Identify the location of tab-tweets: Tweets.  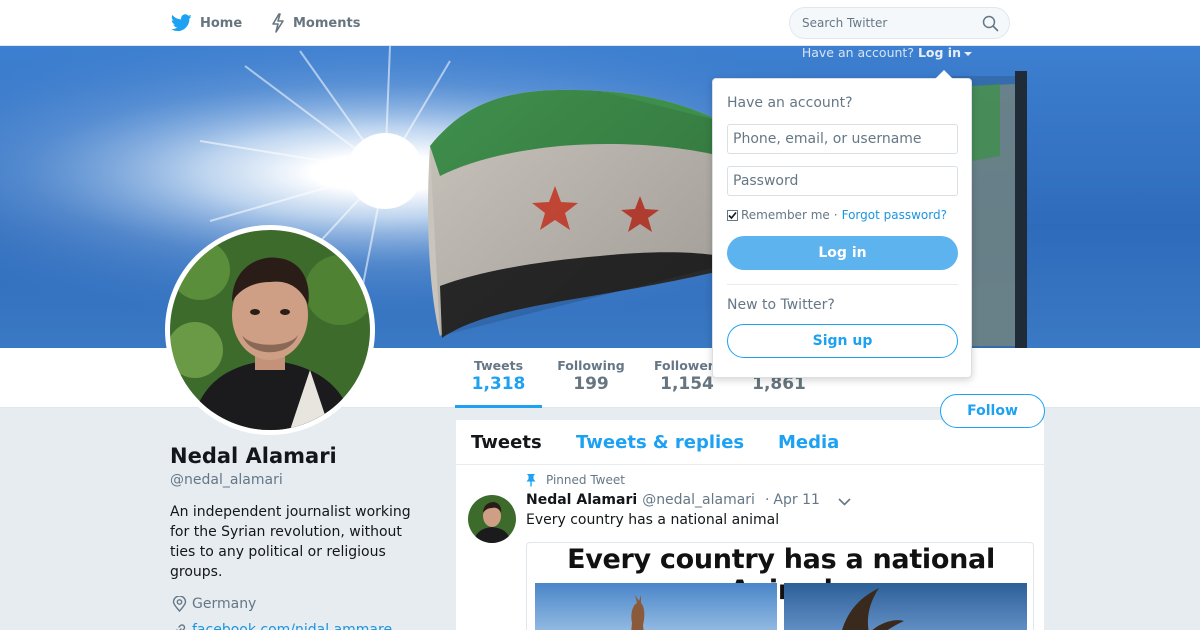
(506, 442).